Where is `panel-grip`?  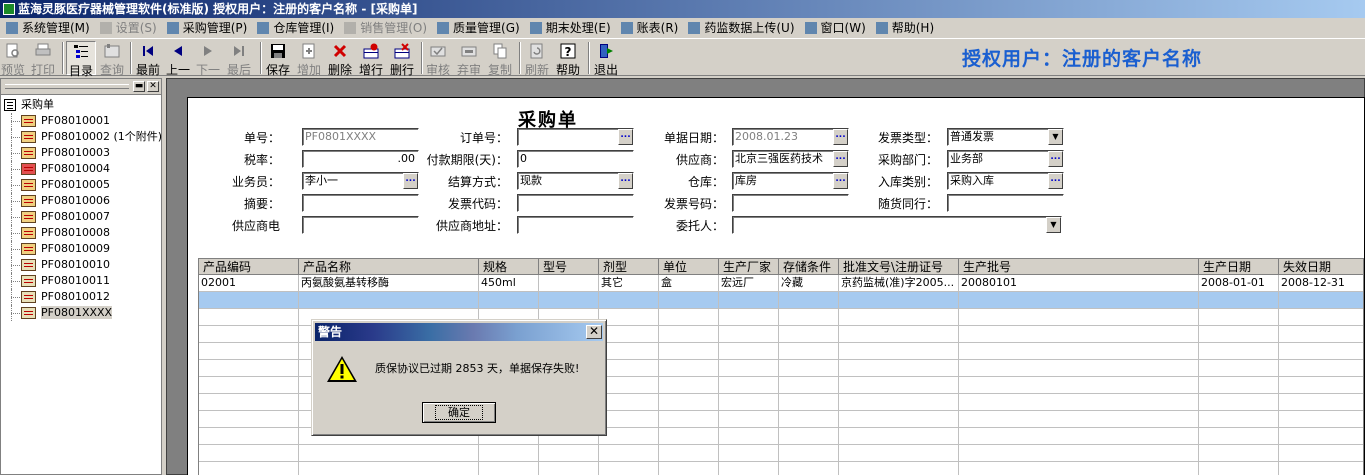 panel-grip is located at coordinates (67, 86).